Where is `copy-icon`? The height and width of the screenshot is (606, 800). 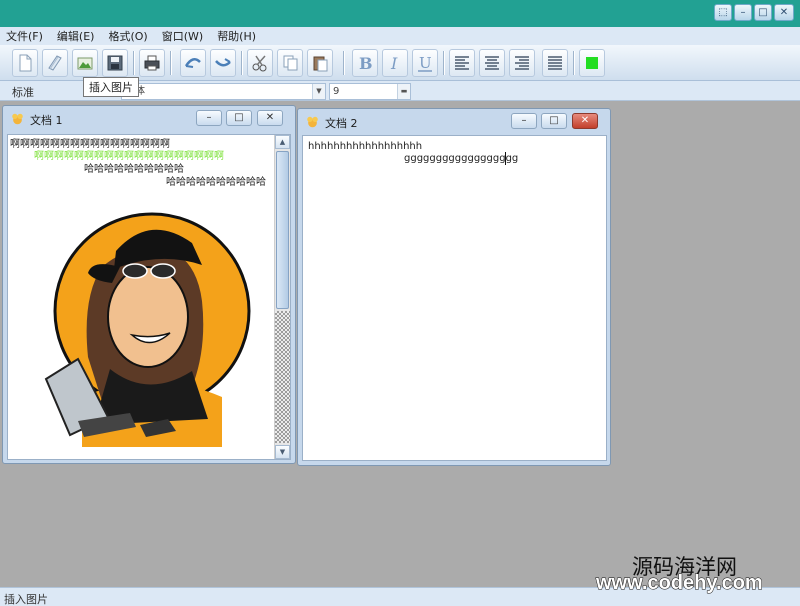 copy-icon is located at coordinates (290, 63).